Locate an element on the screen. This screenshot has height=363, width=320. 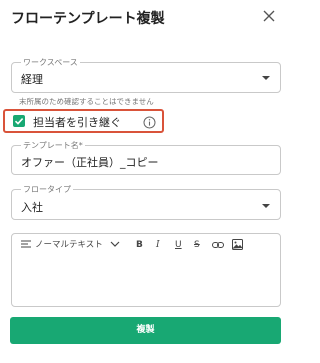
inherit-assignee-checkbox: 担当者を引き継ぐ is located at coordinates (83, 121).